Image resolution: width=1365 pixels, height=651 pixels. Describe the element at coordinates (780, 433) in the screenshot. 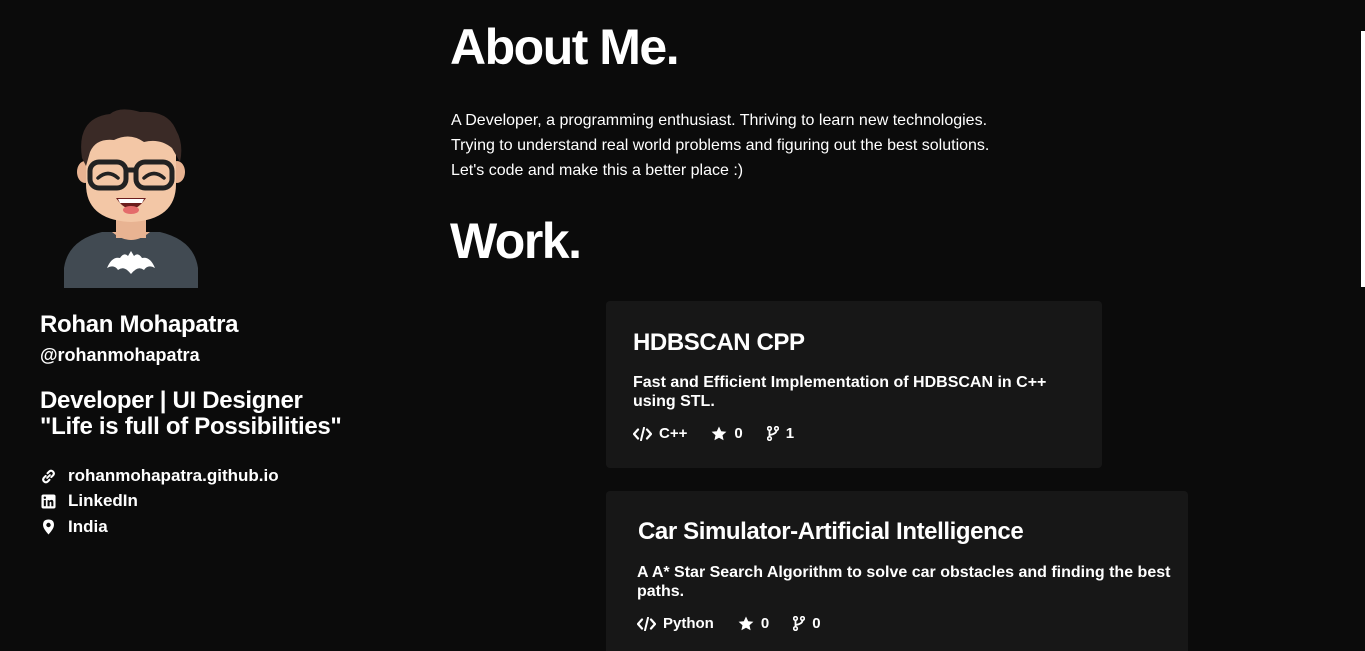

I see `project-forks: 1` at that location.